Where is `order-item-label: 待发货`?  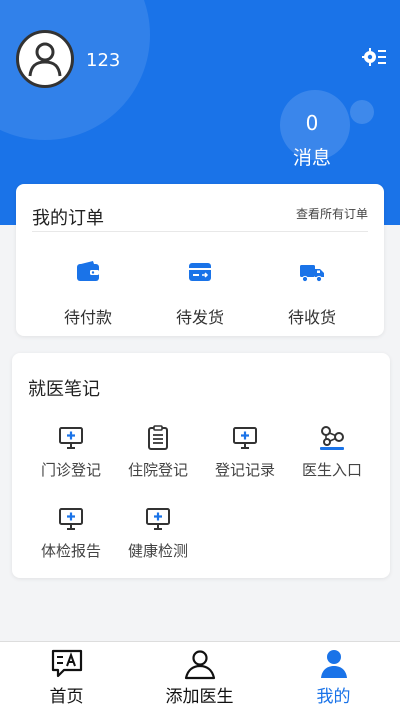 order-item-label: 待发货 is located at coordinates (199, 317).